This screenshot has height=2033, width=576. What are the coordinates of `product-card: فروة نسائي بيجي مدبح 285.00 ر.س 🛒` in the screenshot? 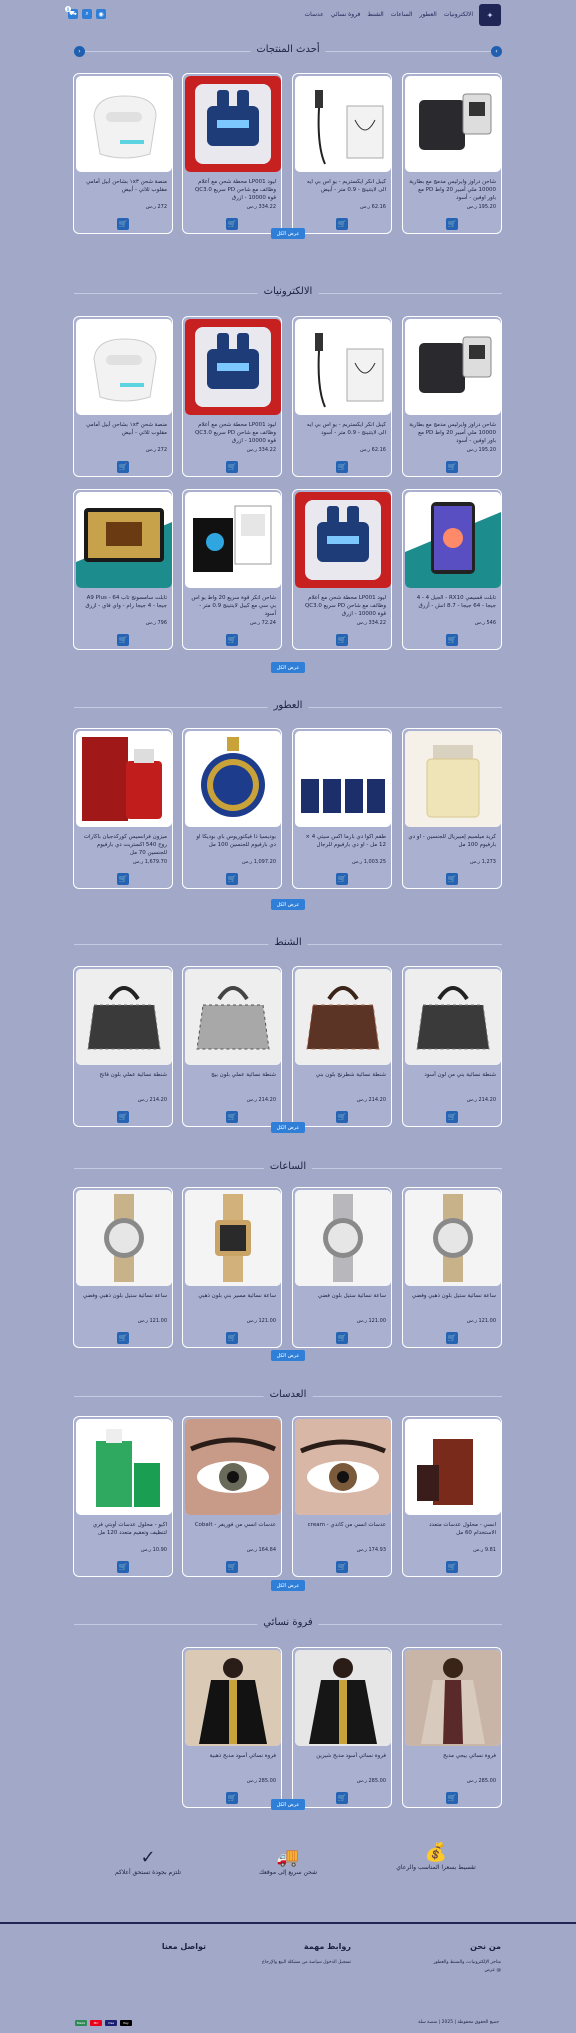 It's located at (452, 1727).